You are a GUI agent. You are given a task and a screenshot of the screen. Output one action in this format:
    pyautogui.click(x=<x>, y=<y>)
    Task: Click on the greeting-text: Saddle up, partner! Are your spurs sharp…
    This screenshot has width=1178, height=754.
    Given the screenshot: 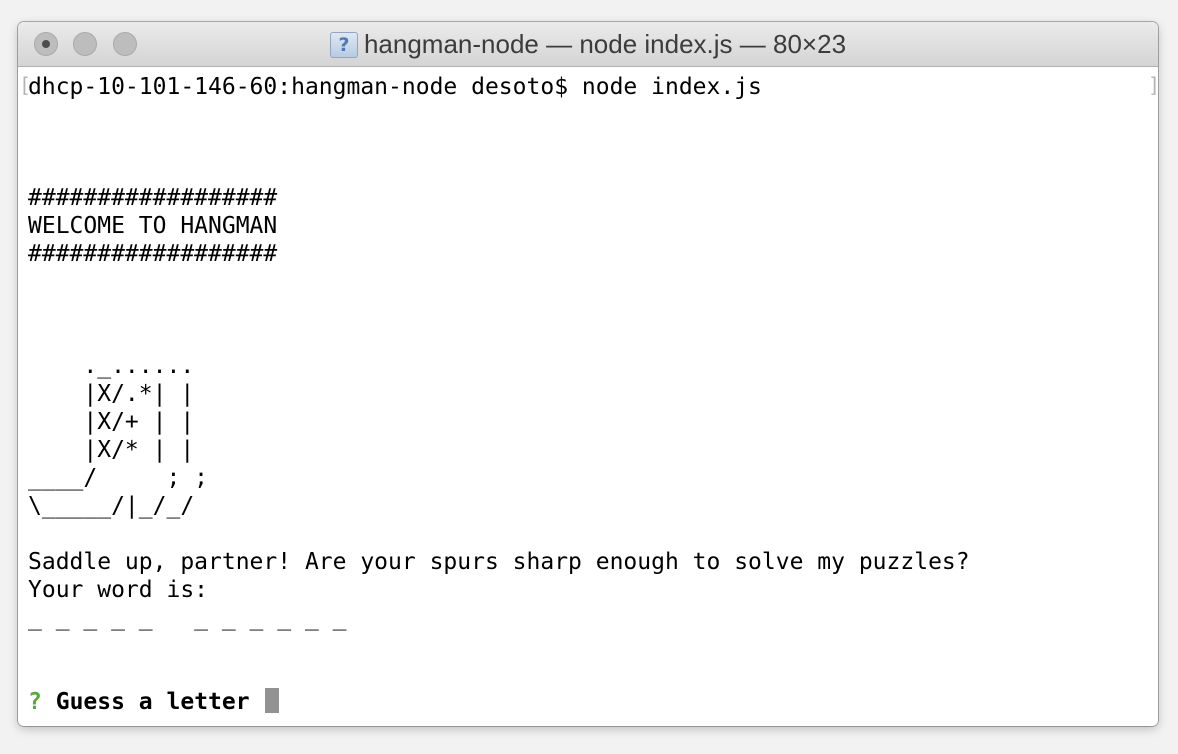 What is the action you would take?
    pyautogui.click(x=499, y=562)
    